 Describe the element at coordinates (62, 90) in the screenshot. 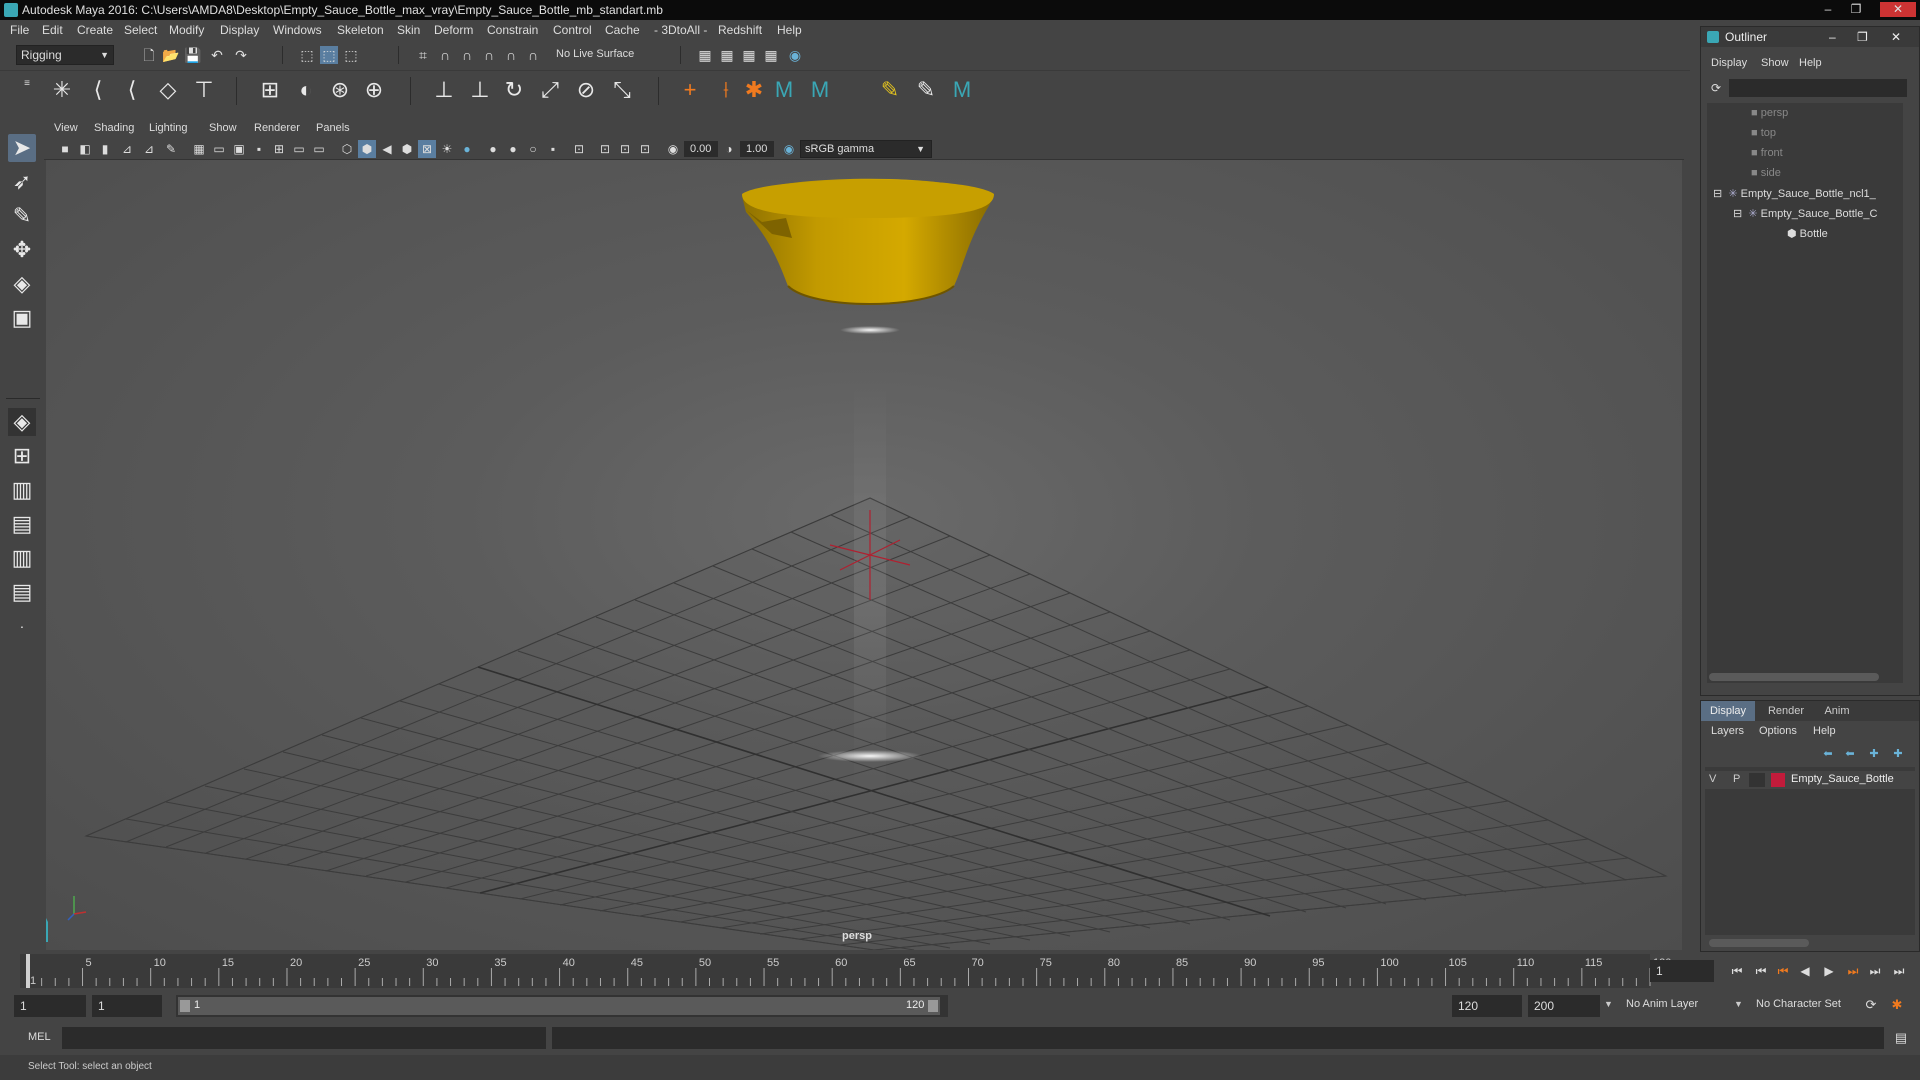

I see `joint-tool-icon: ✳` at that location.